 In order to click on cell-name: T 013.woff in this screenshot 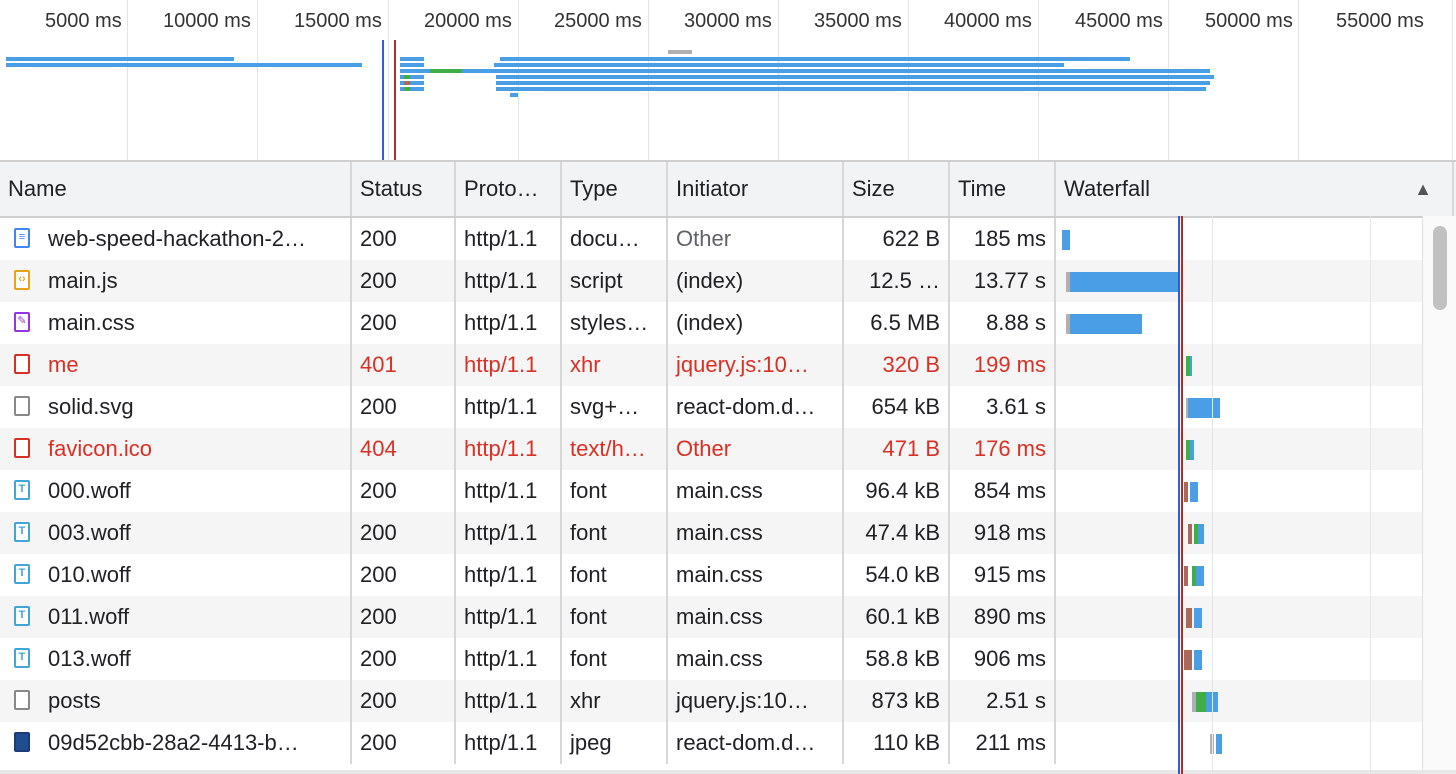, I will do `click(176, 659)`.